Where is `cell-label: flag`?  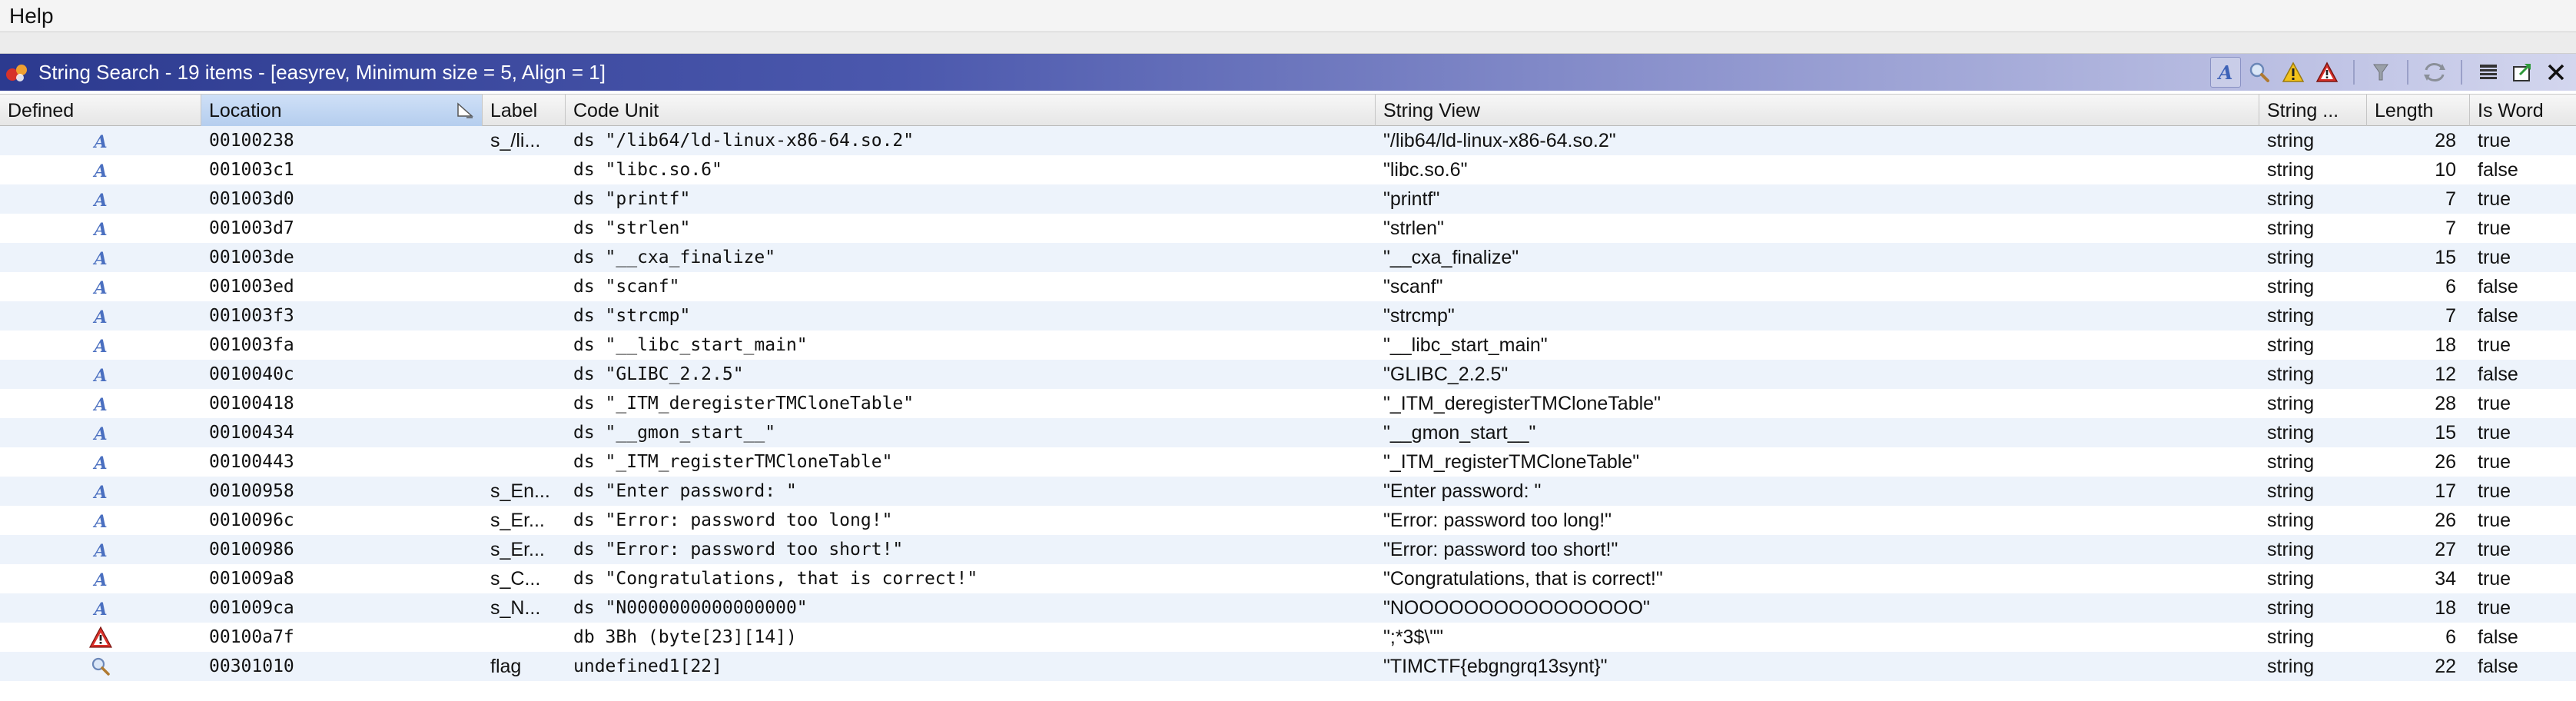 cell-label: flag is located at coordinates (506, 666).